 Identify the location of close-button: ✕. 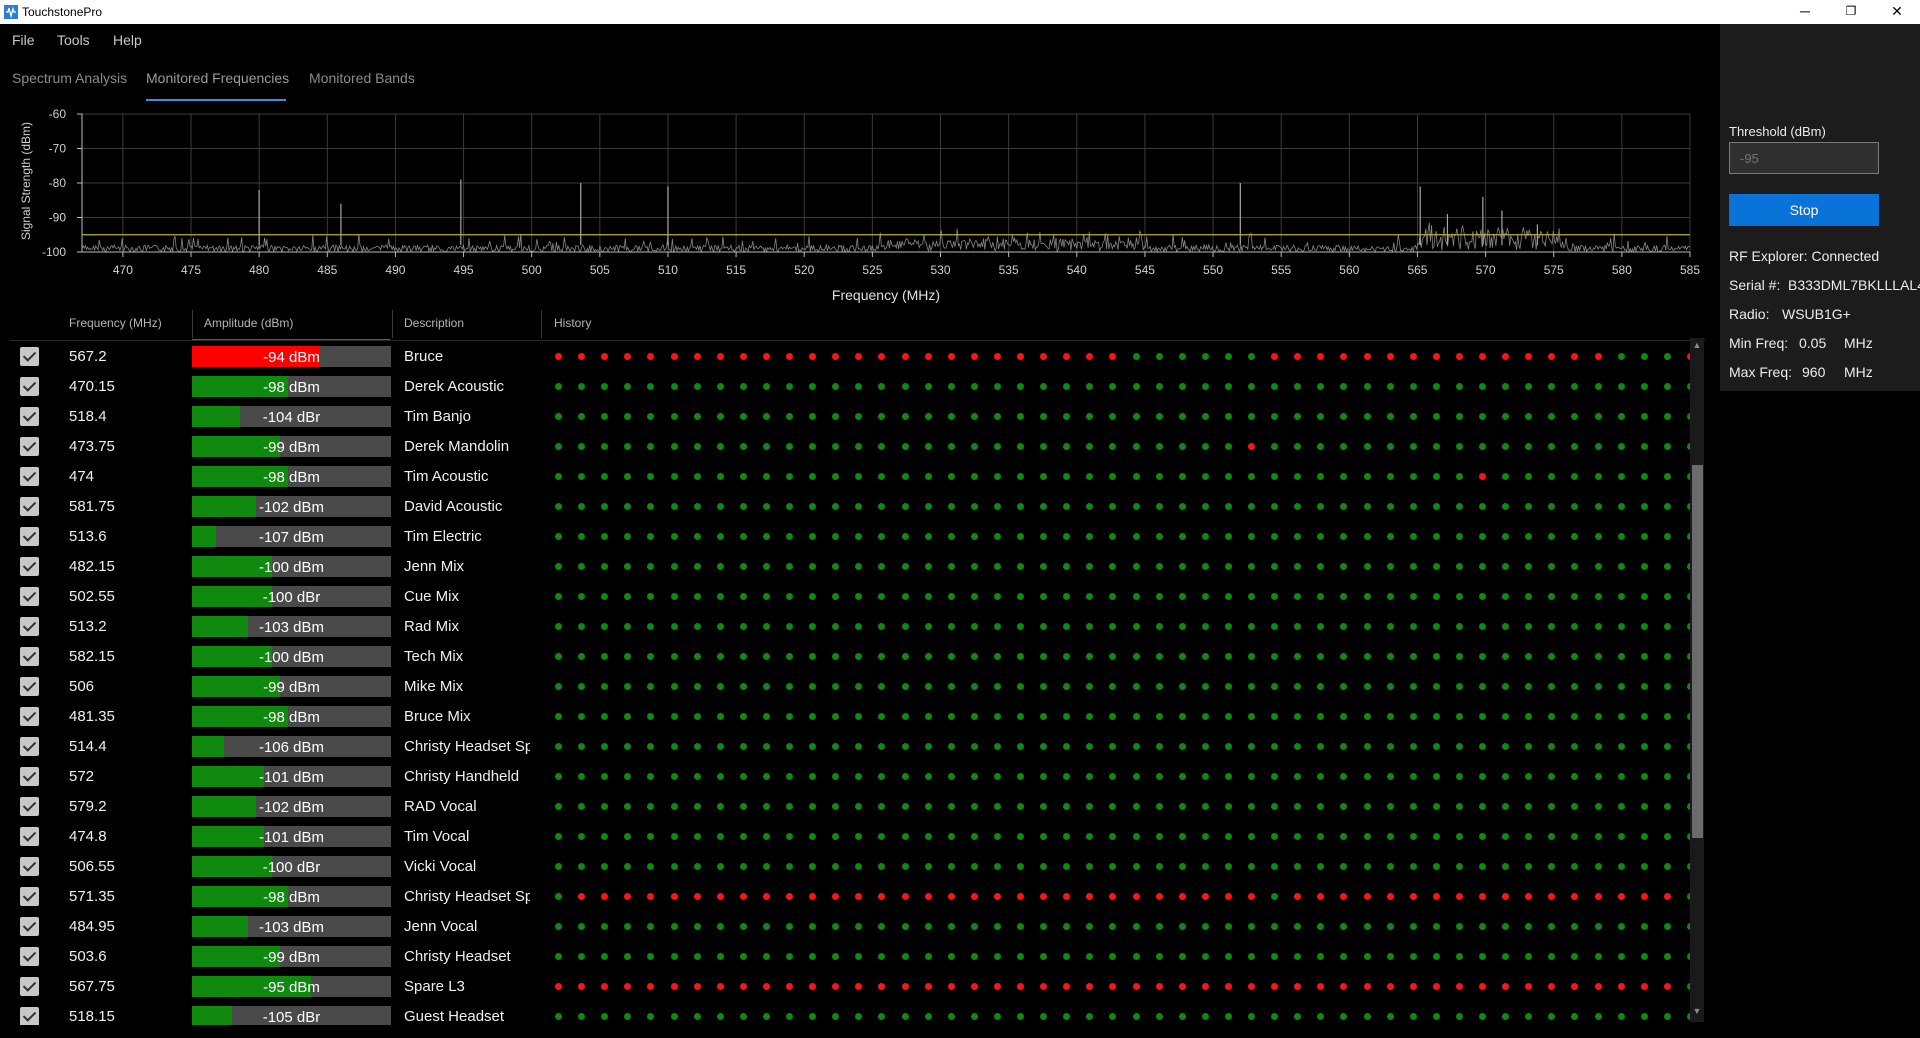
(1897, 12).